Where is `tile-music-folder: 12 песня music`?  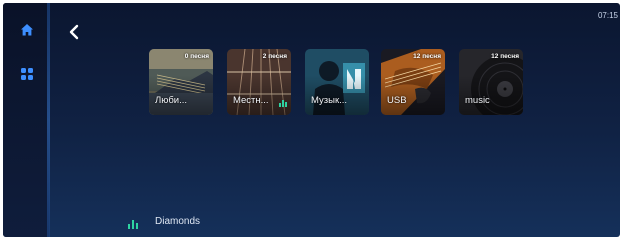
tile-music-folder: 12 песня music is located at coordinates (491, 82).